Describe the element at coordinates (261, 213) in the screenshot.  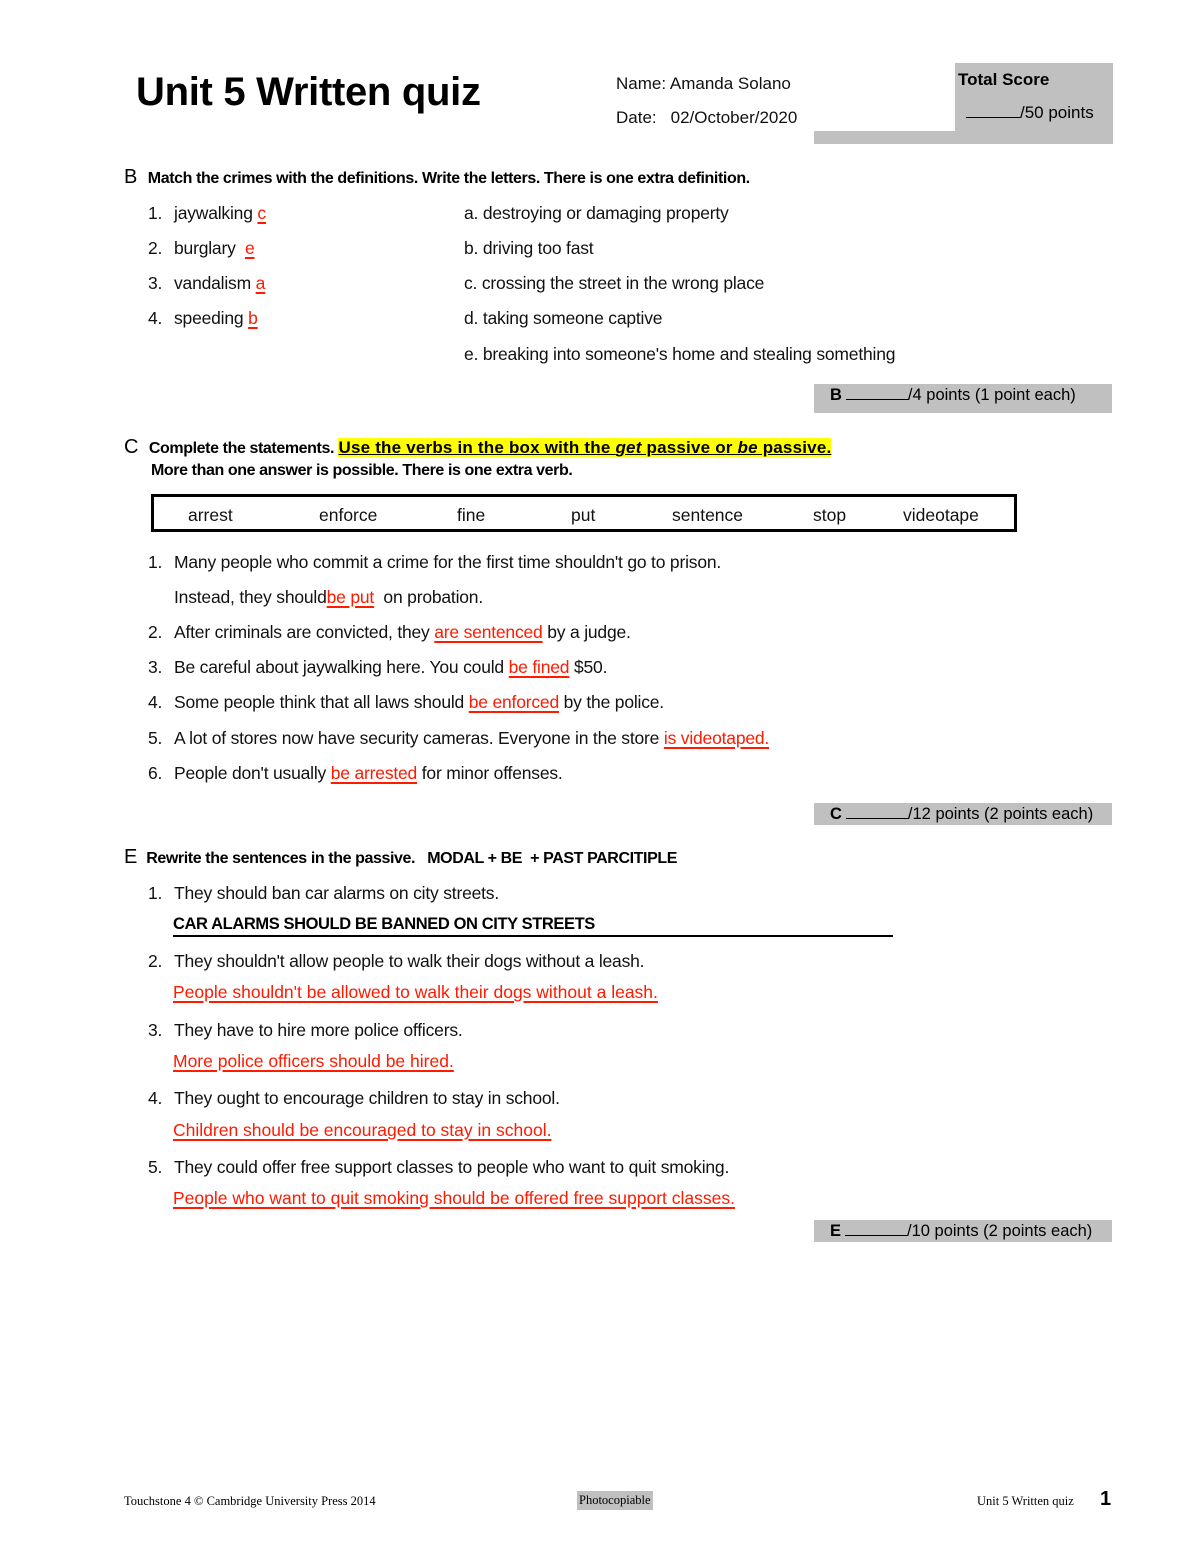
I see `crime-answer: c` at that location.